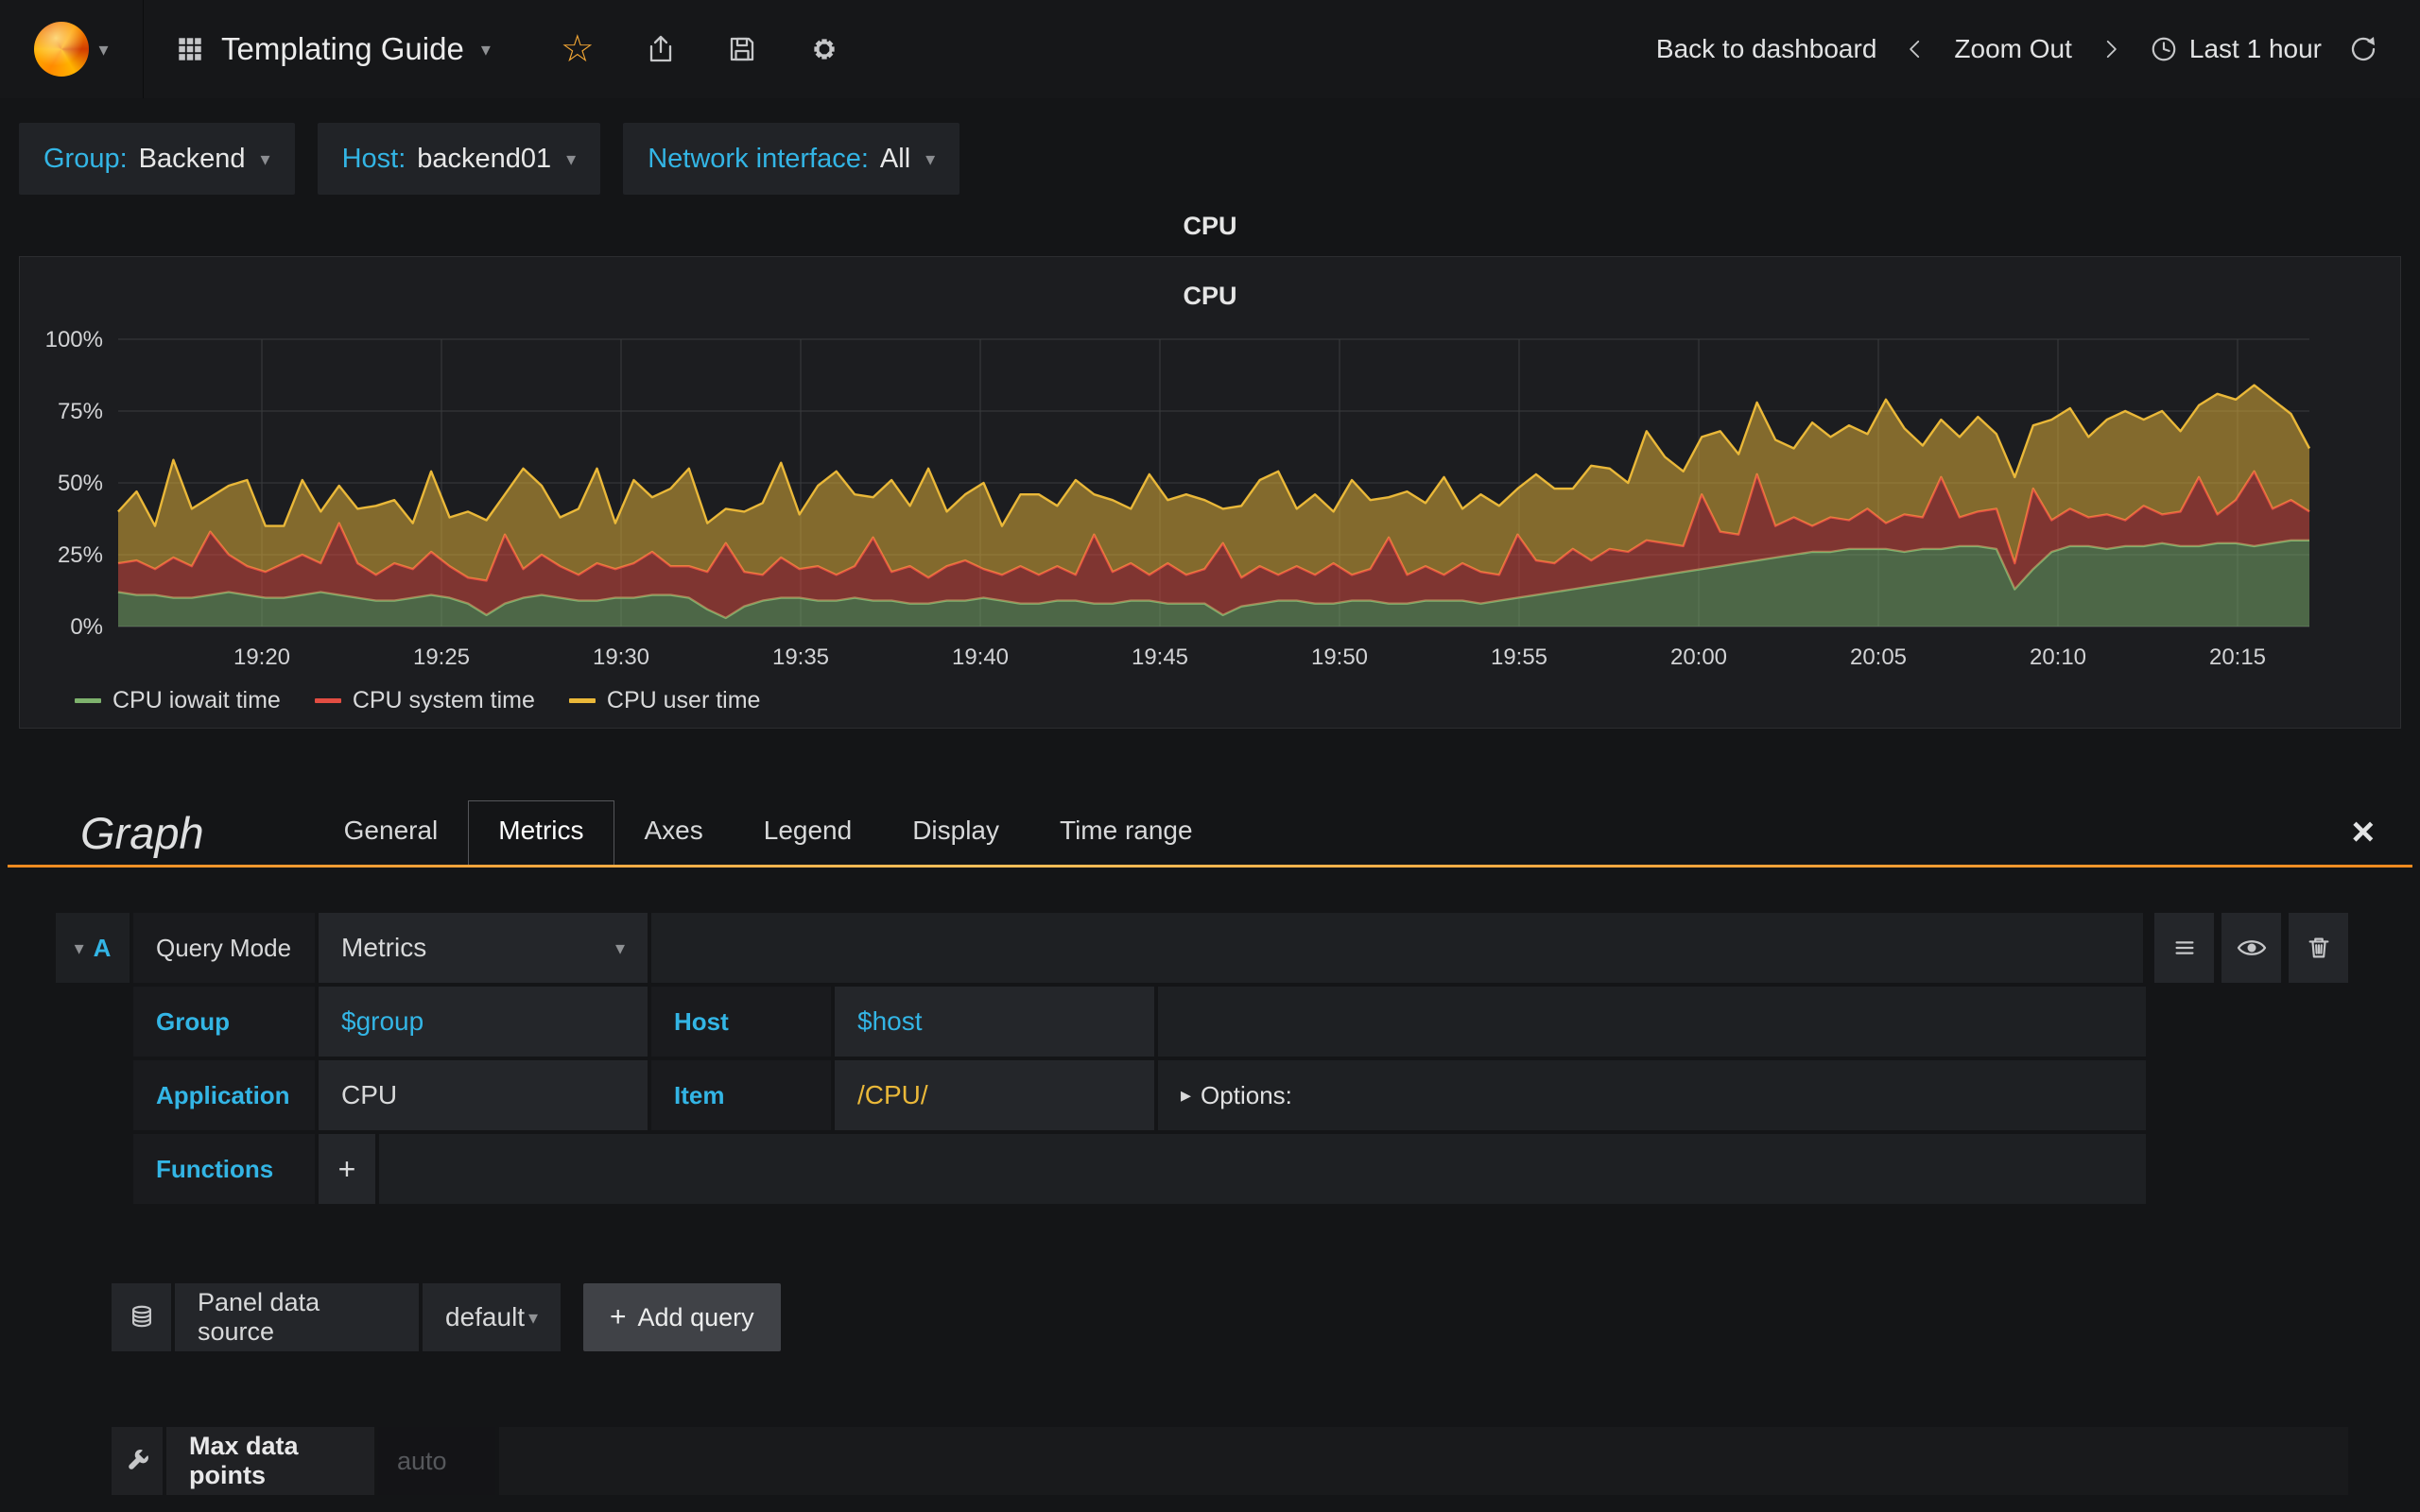 This screenshot has width=2420, height=1512. What do you see at coordinates (1915, 49) in the screenshot?
I see `time-shift-back-button` at bounding box center [1915, 49].